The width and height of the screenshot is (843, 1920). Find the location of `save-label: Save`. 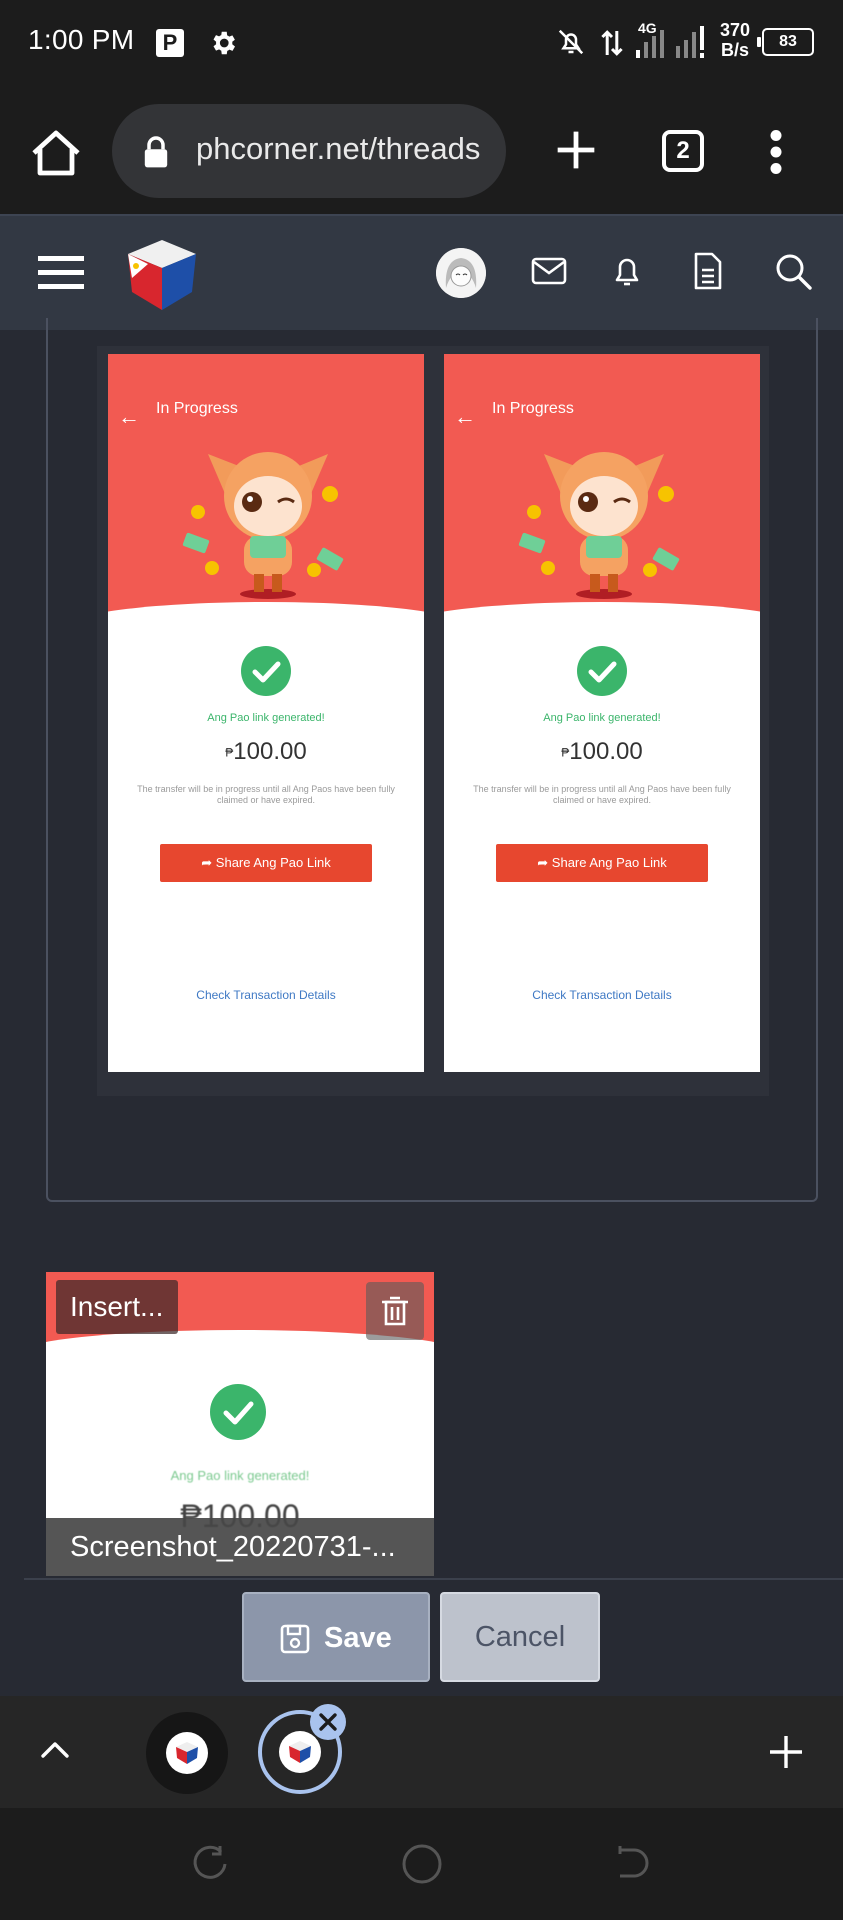

save-label: Save is located at coordinates (358, 1638).